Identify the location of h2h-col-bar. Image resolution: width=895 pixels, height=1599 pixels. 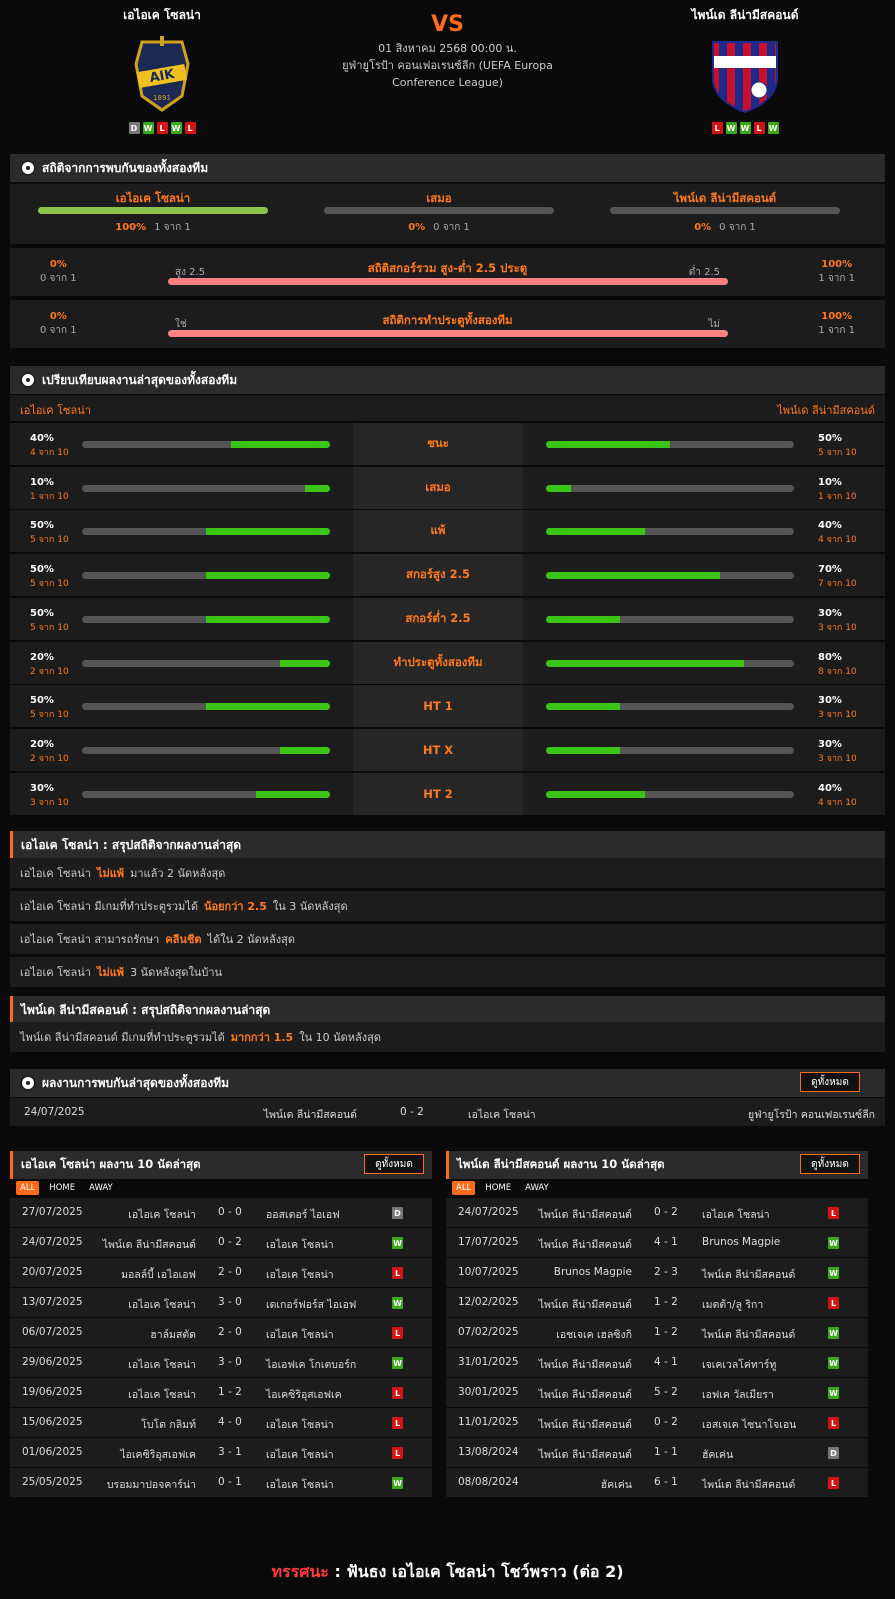
(439, 210).